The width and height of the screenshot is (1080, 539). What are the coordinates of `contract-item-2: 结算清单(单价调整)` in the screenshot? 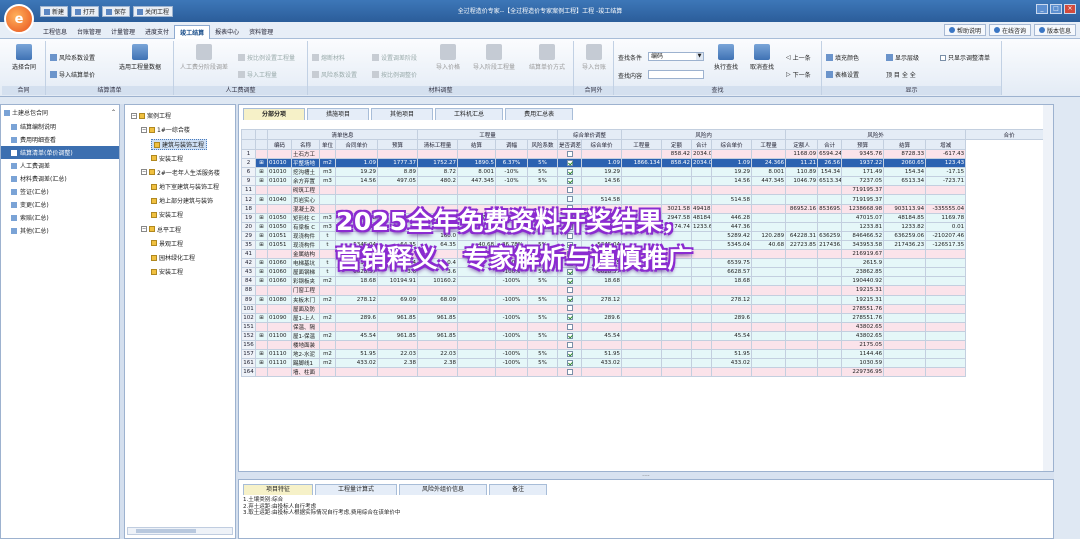 It's located at (60, 152).